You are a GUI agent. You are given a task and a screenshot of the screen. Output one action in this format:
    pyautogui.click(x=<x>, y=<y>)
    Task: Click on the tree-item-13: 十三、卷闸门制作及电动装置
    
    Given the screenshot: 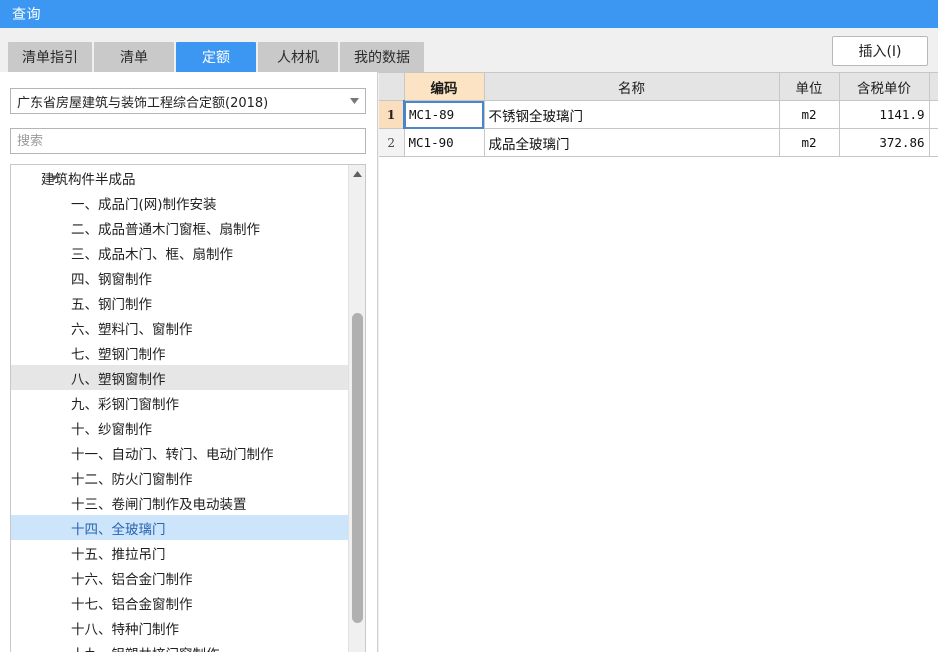 What is the action you would take?
    pyautogui.click(x=180, y=502)
    